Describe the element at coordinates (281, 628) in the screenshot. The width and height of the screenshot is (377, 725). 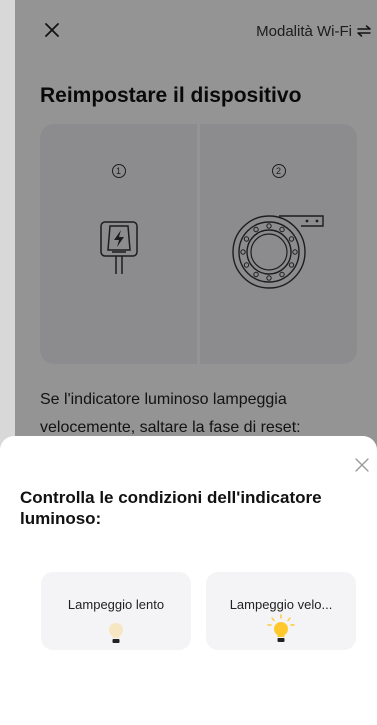
I see `bulb-bright-icon` at that location.